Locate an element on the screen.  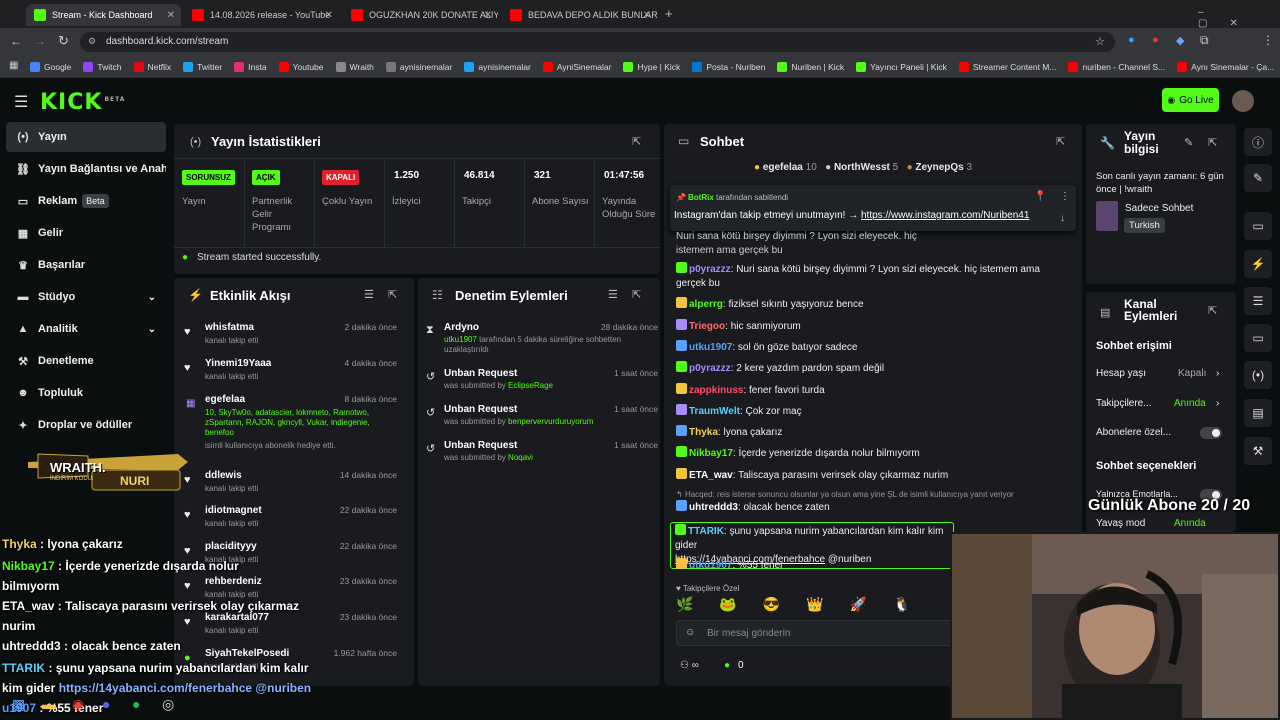
followers-row: Takipçilere... Anında › is located at coordinates (1161, 403).